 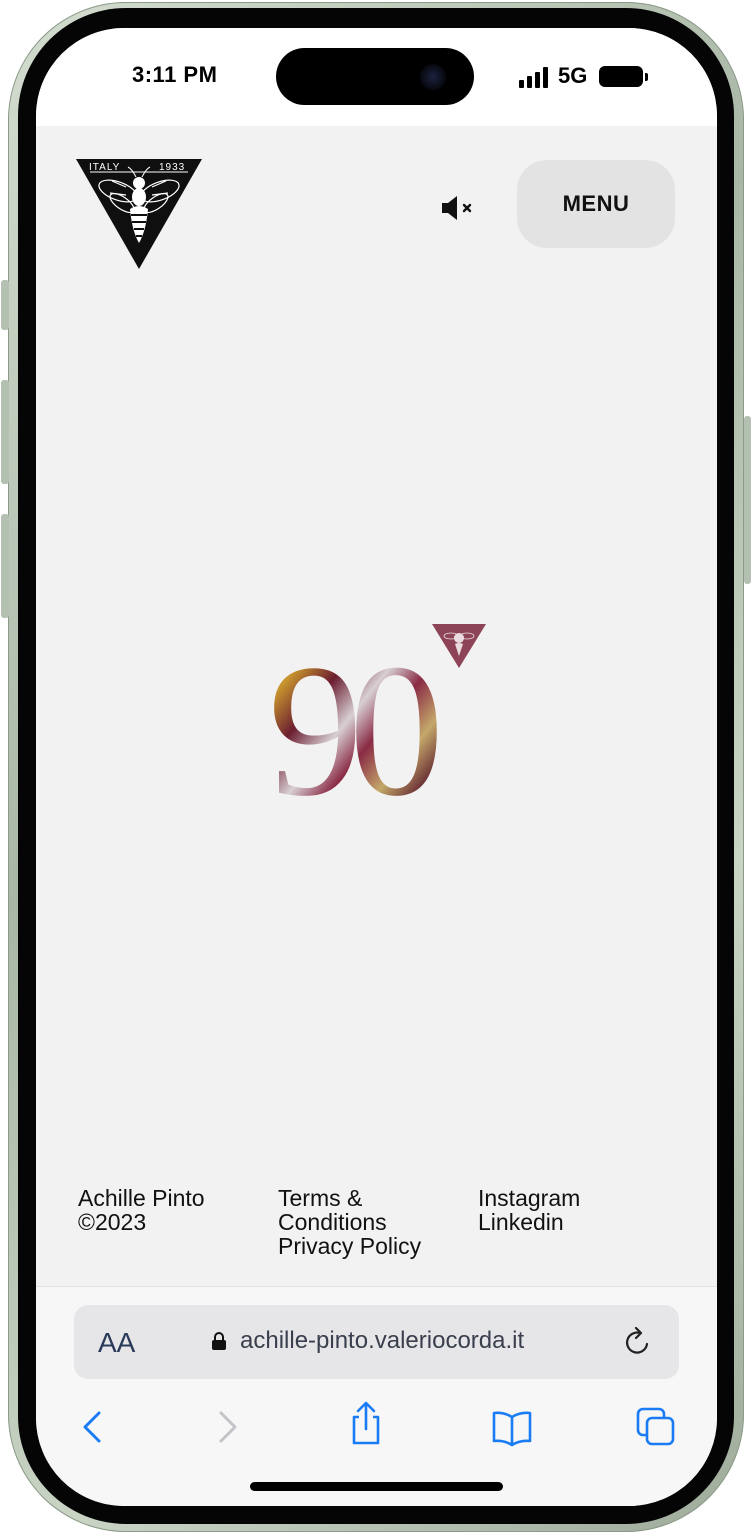 I want to click on home-indicator, so click(x=376, y=1486).